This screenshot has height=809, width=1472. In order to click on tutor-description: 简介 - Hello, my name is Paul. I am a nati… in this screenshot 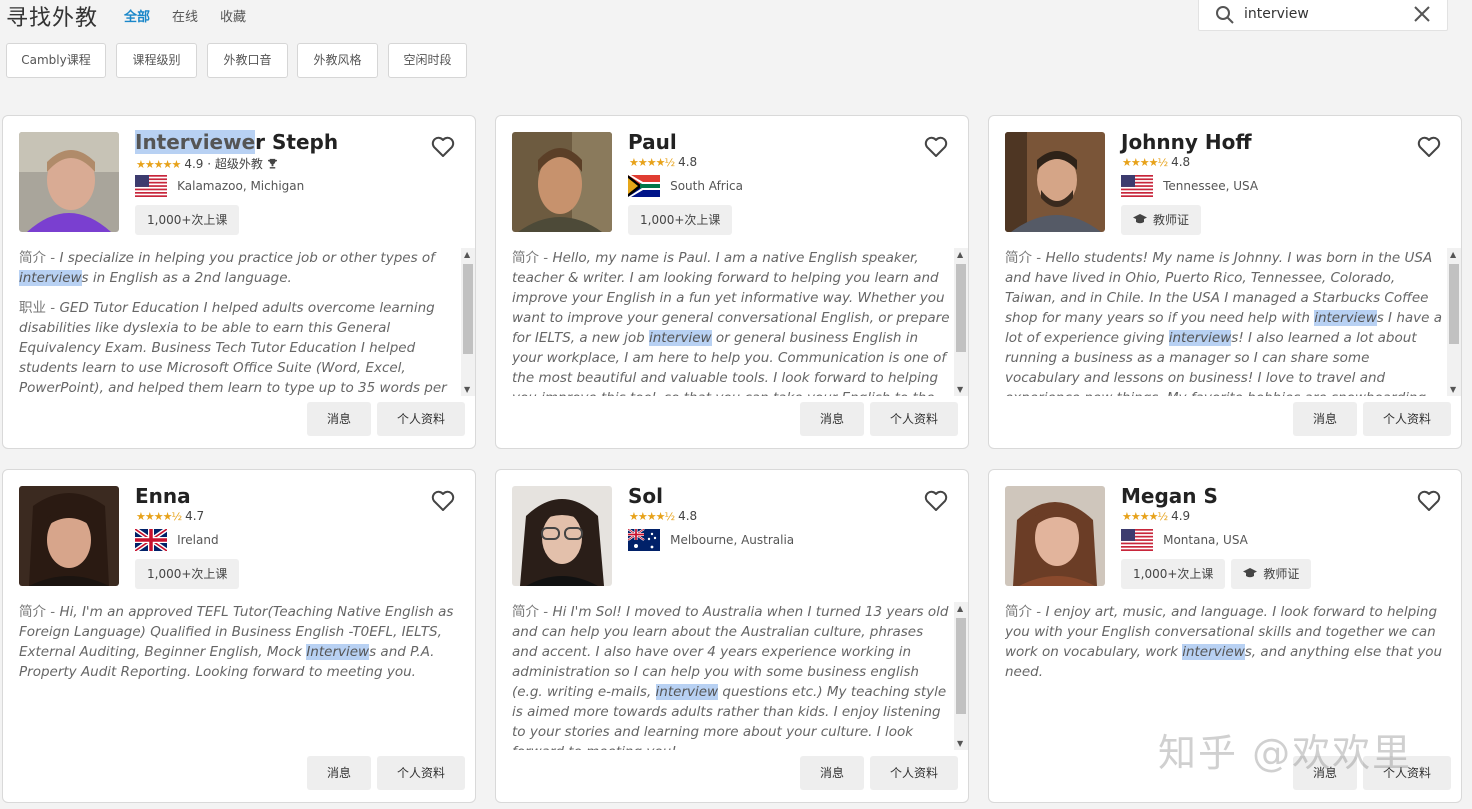, I will do `click(731, 323)`.